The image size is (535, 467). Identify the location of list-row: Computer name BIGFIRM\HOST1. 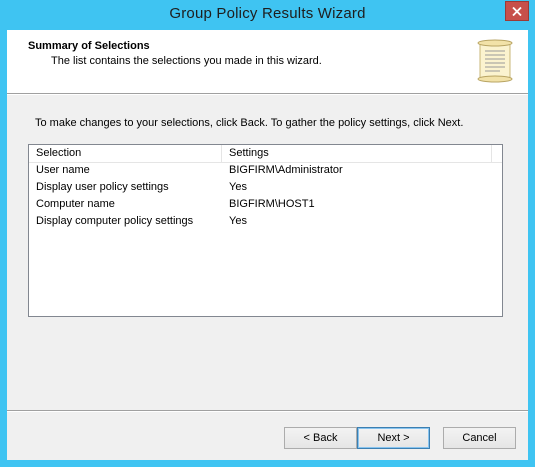
(265, 204).